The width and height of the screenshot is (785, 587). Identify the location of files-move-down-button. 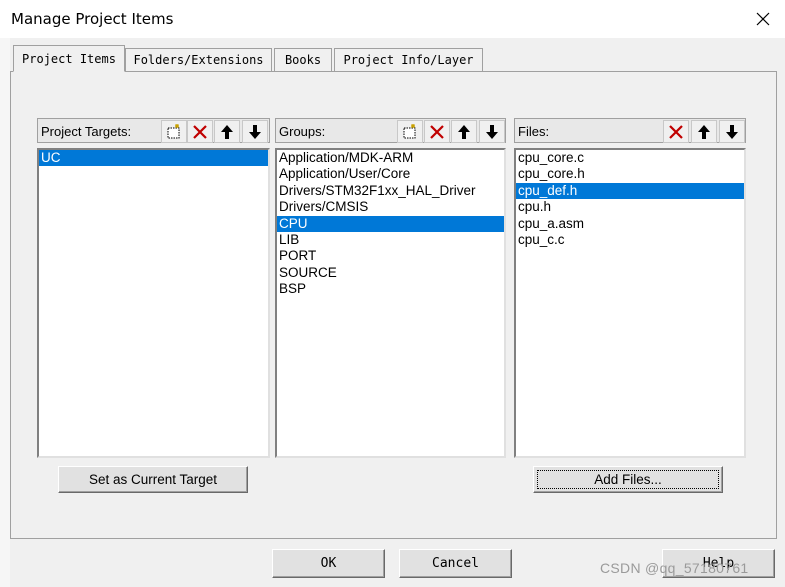
(732, 131).